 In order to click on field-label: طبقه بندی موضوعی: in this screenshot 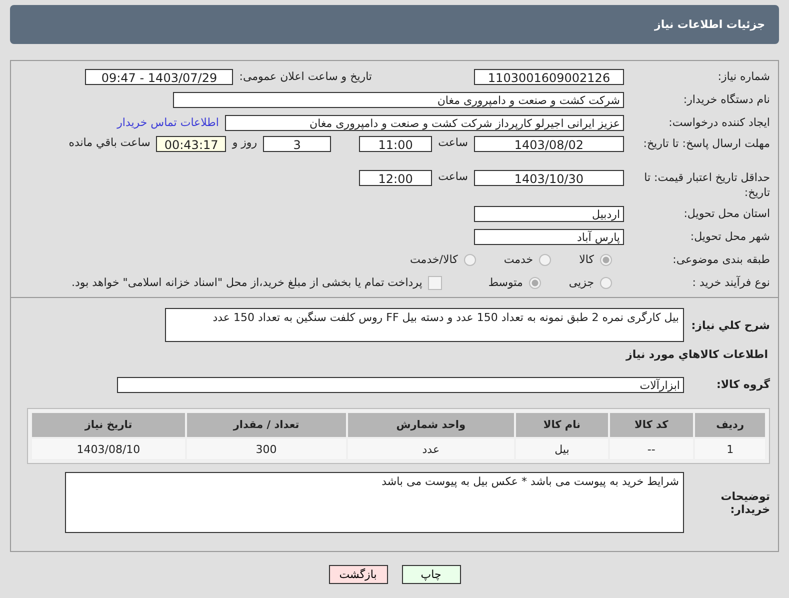, I will do `click(721, 259)`.